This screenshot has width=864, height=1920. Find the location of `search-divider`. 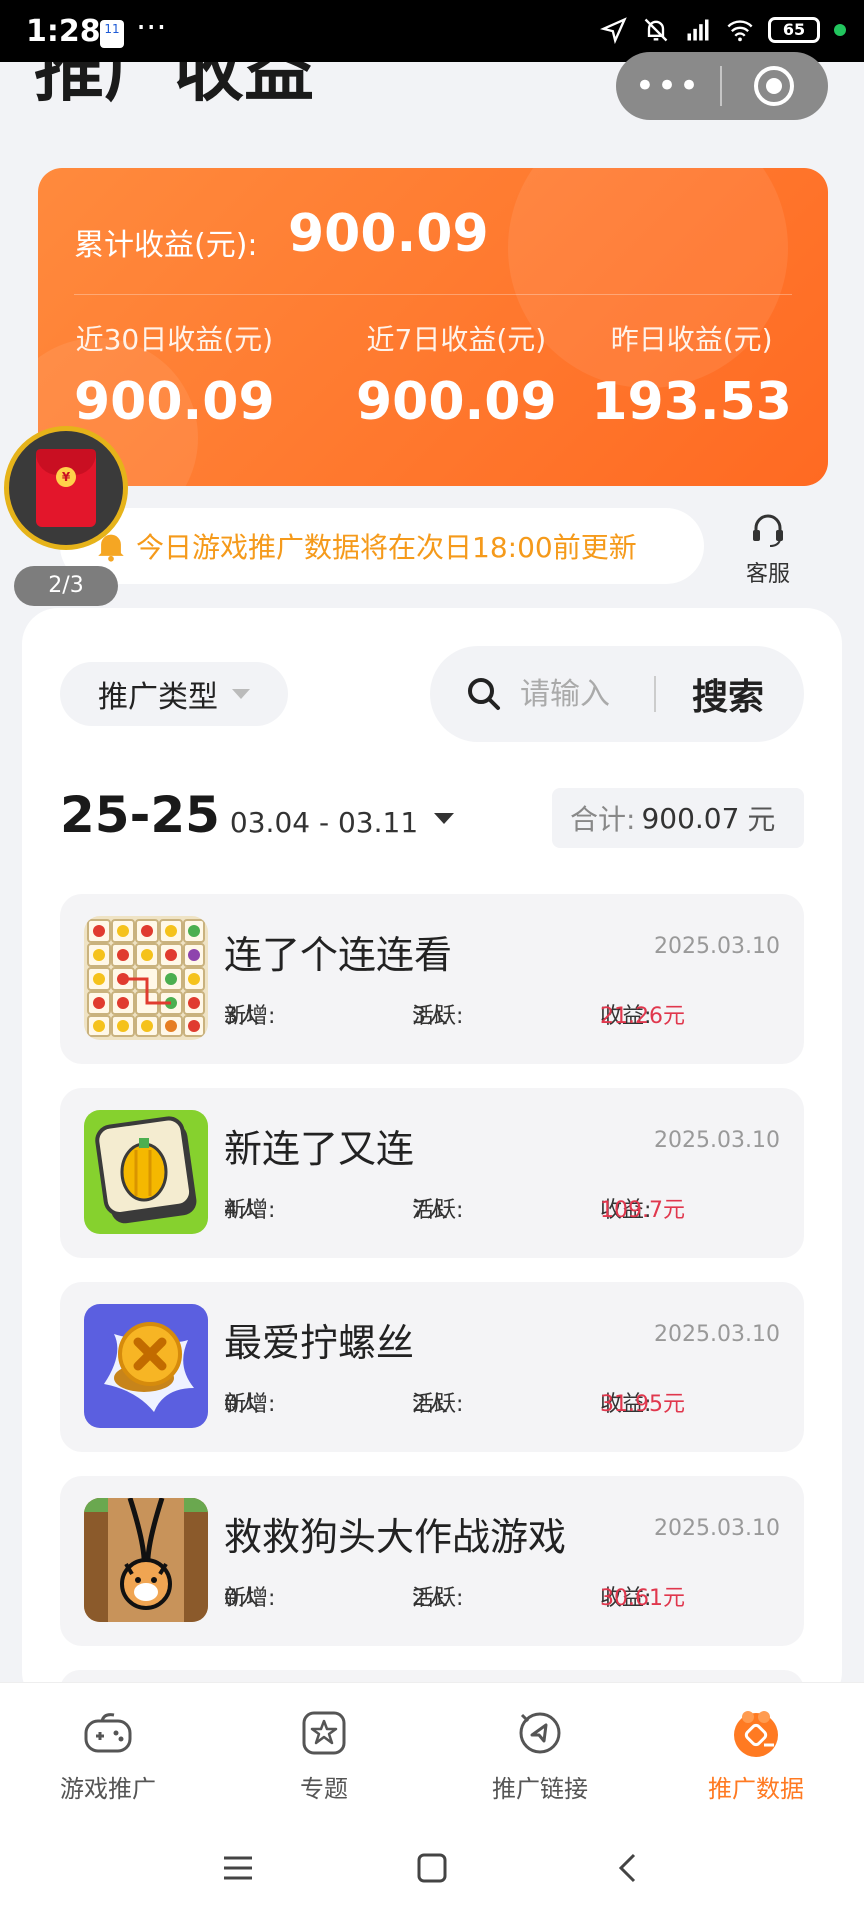

search-divider is located at coordinates (655, 694).